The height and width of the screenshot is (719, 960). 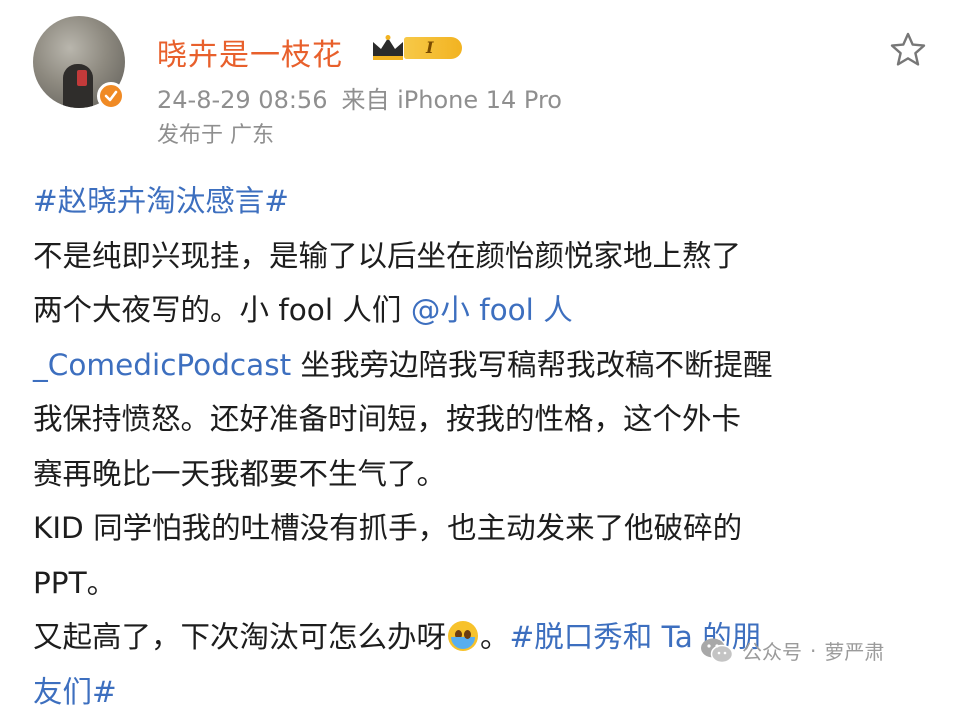 What do you see at coordinates (162, 365) in the screenshot?
I see `mention-link: _ComedicPodcast` at bounding box center [162, 365].